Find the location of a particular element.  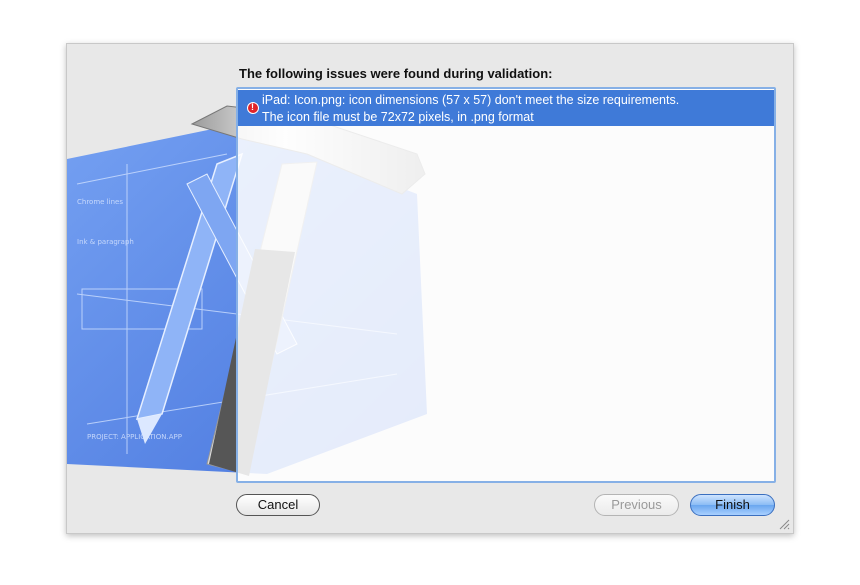

svg-text: Chrome lines is located at coordinates (100, 202).